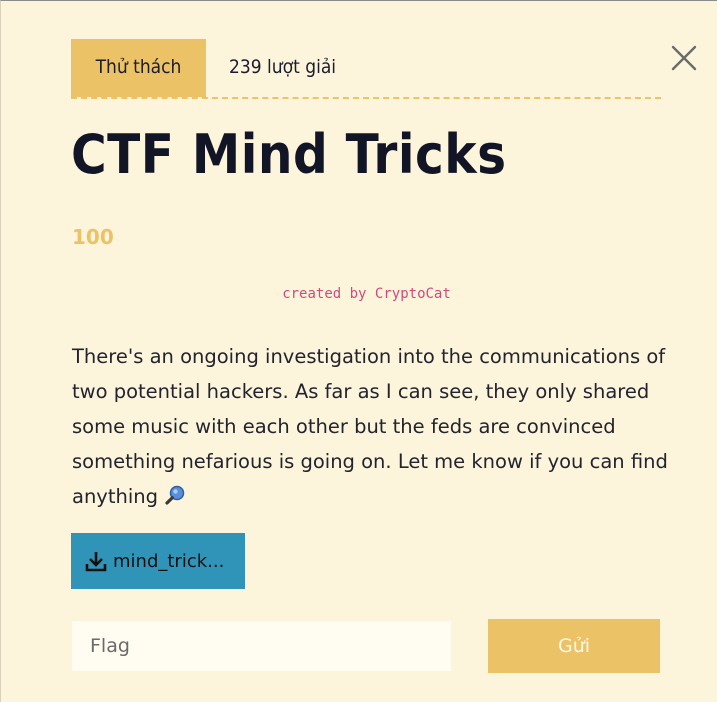 Image resolution: width=717 pixels, height=702 pixels. I want to click on tab-bar: Thử thách 239 lượt giải, so click(366, 69).